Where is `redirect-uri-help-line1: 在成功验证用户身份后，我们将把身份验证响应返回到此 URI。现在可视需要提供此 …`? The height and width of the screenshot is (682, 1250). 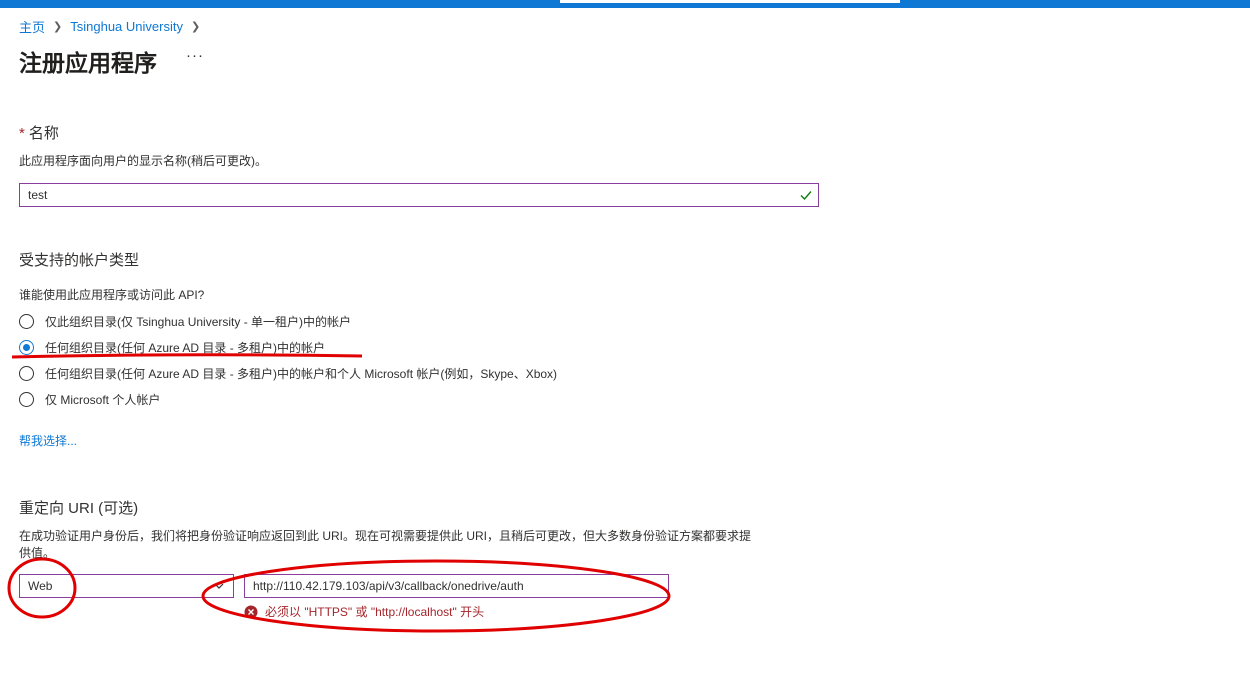
redirect-uri-help-line1: 在成功验证用户身份后，我们将把身份验证响应返回到此 URI。现在可视需要提供此 … is located at coordinates (385, 536).